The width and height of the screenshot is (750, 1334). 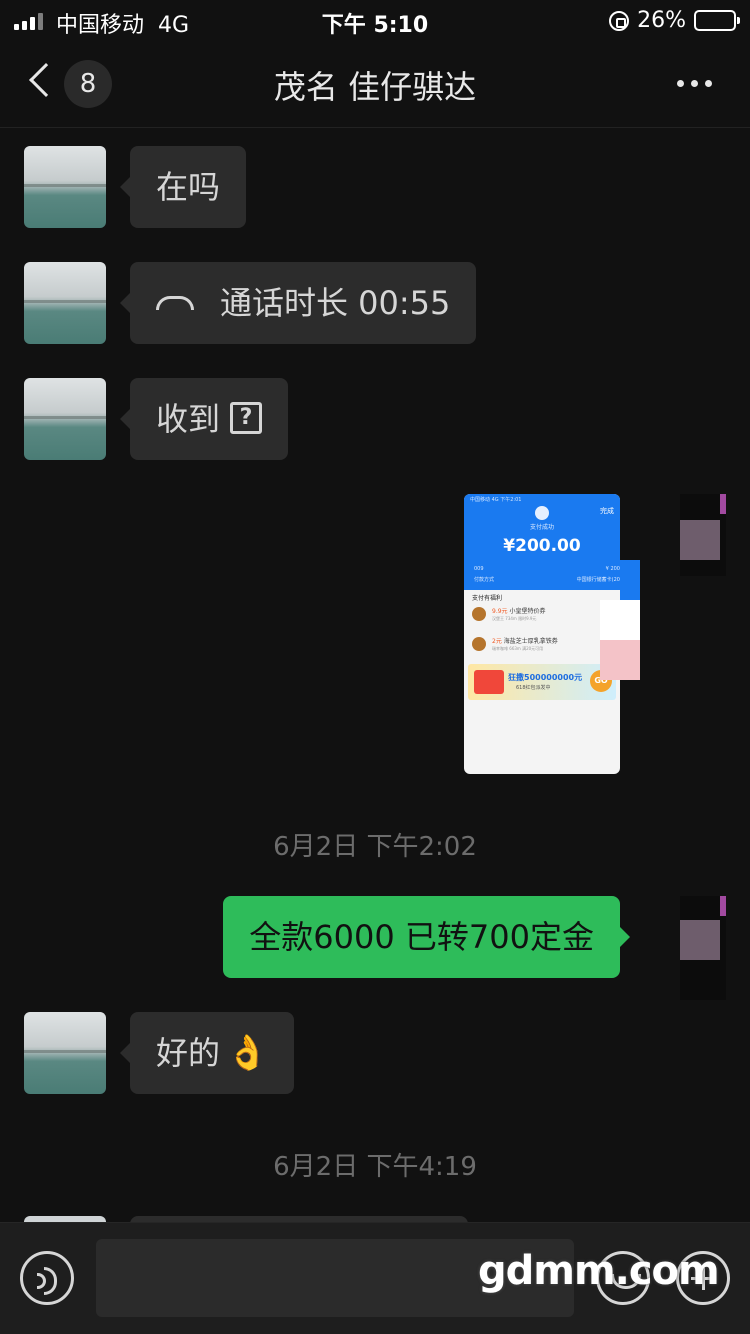 I want to click on screenshot-coupon: 2元 海盐芝士厚乳拿铁券 瑞幸咖啡 663m 满20元可用, so click(x=542, y=645).